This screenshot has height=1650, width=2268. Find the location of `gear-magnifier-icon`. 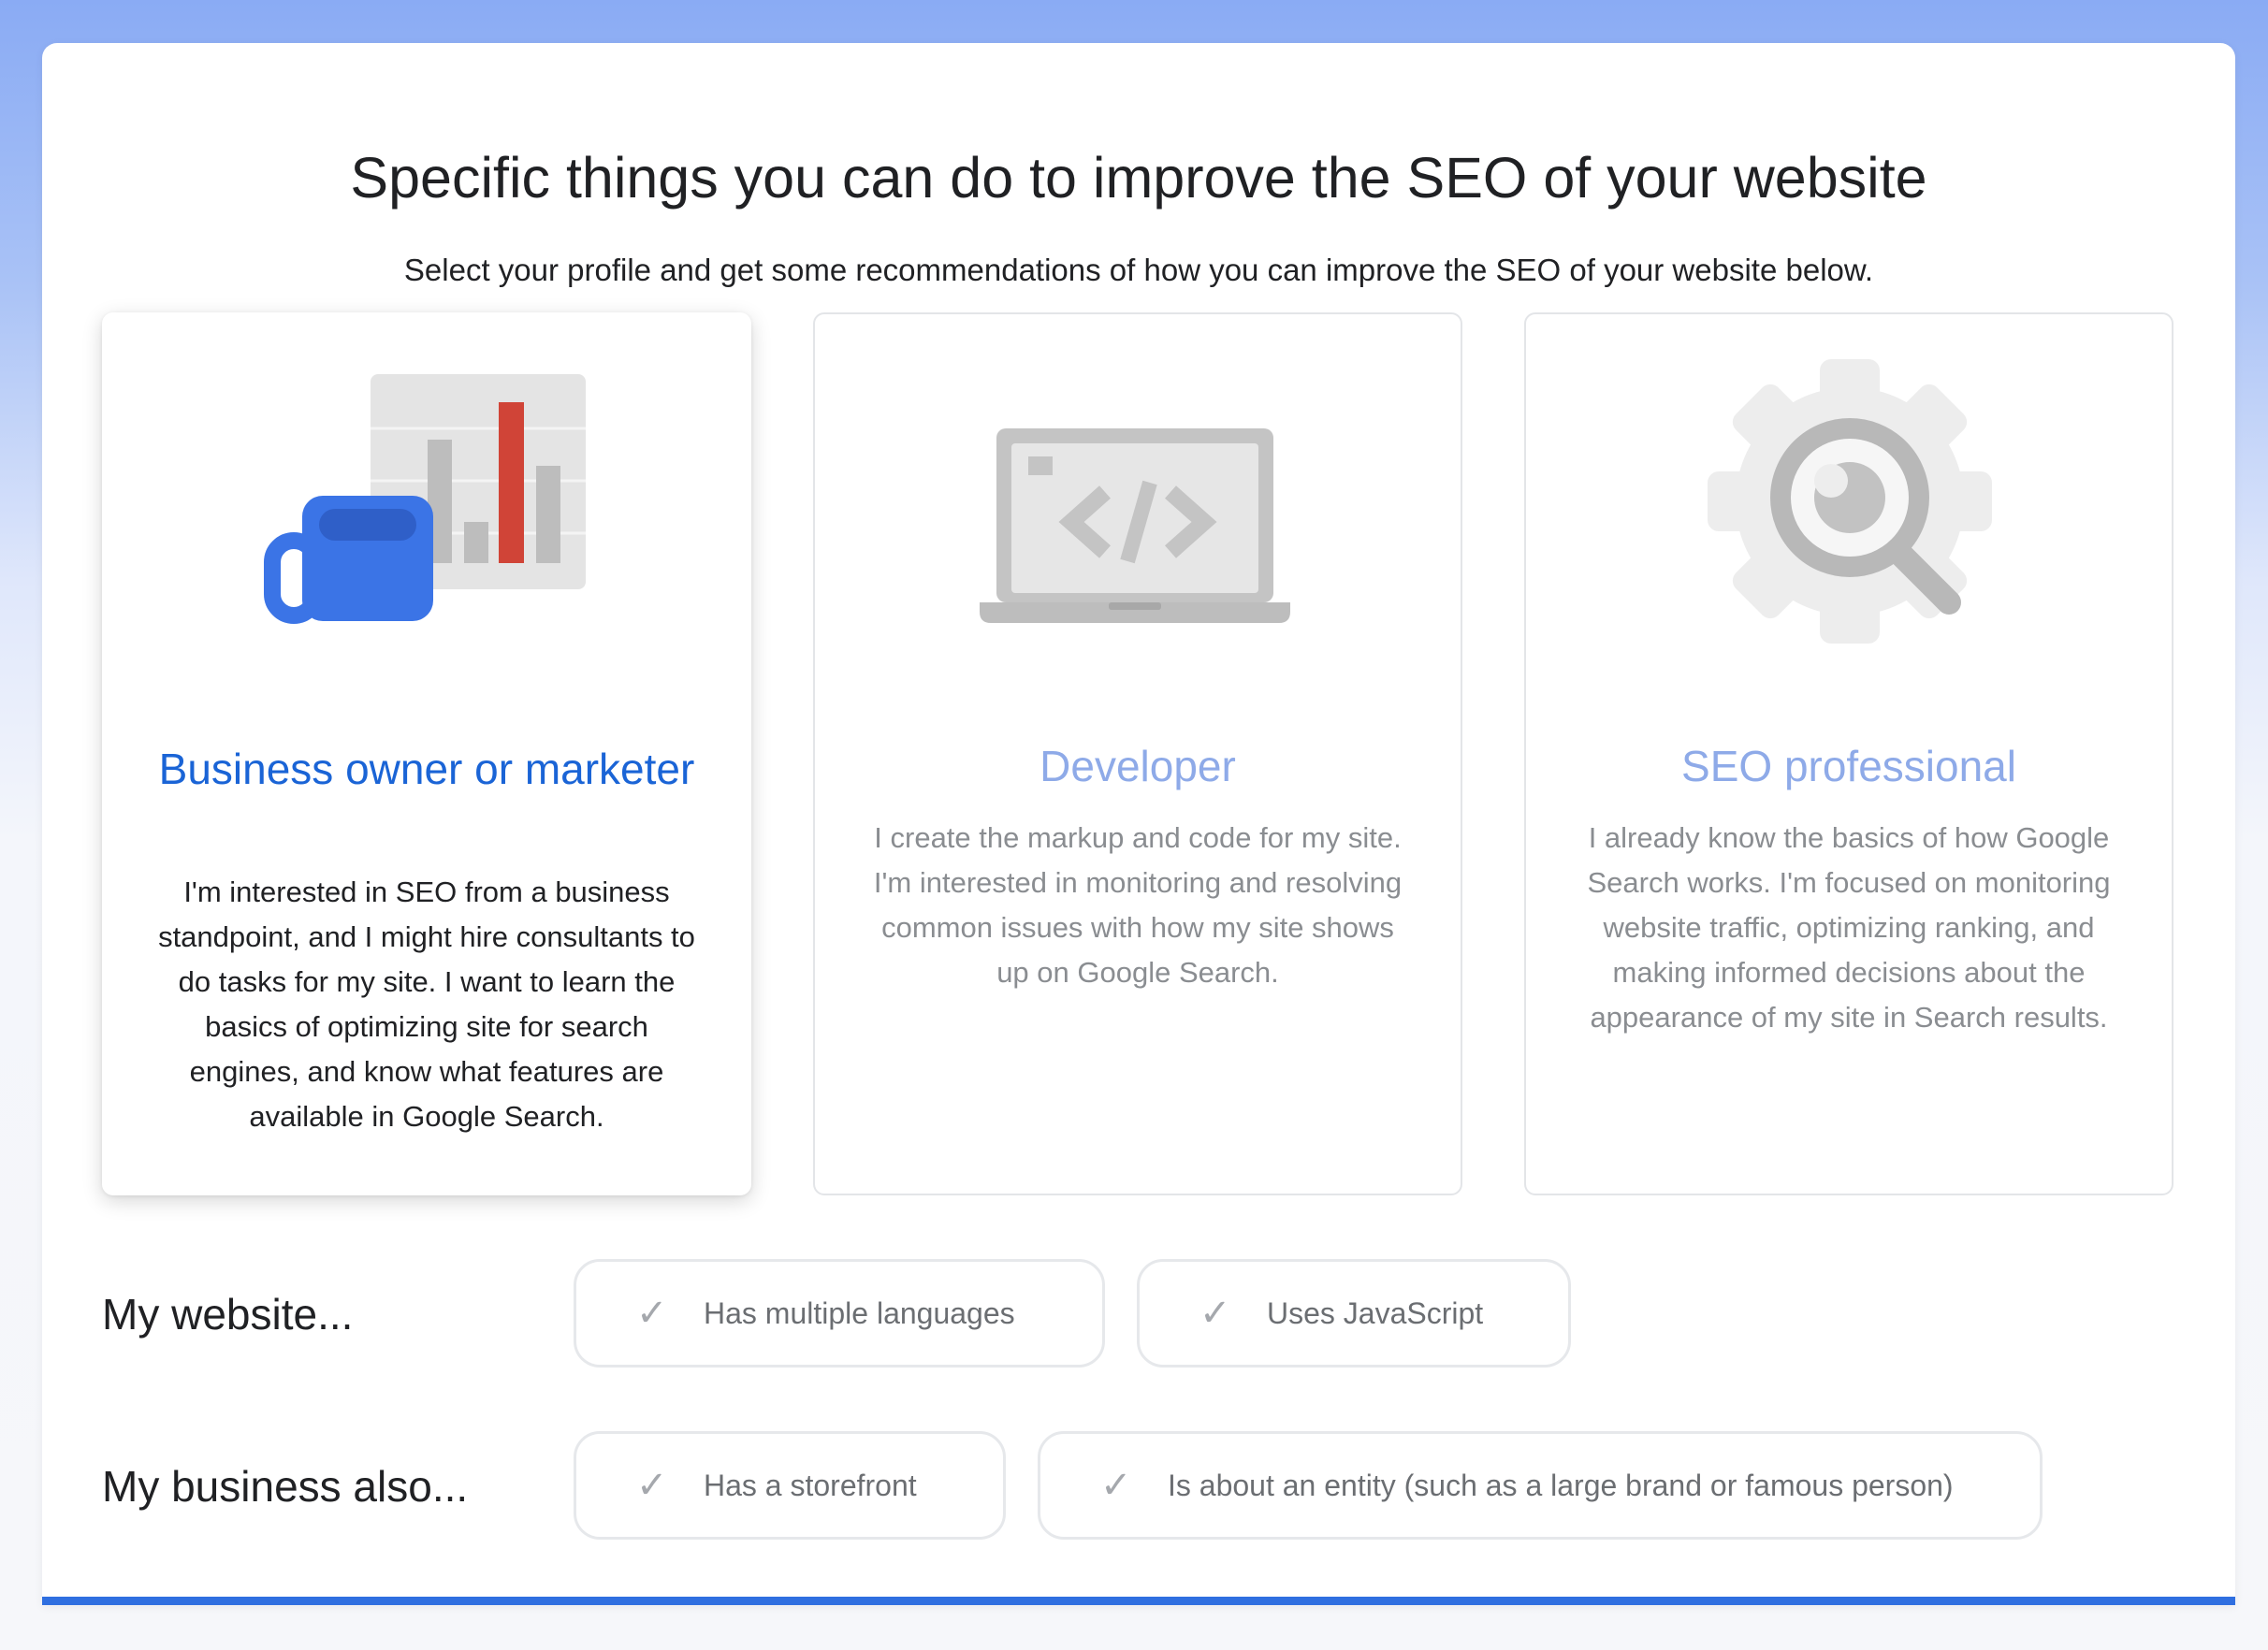

gear-magnifier-icon is located at coordinates (1849, 510).